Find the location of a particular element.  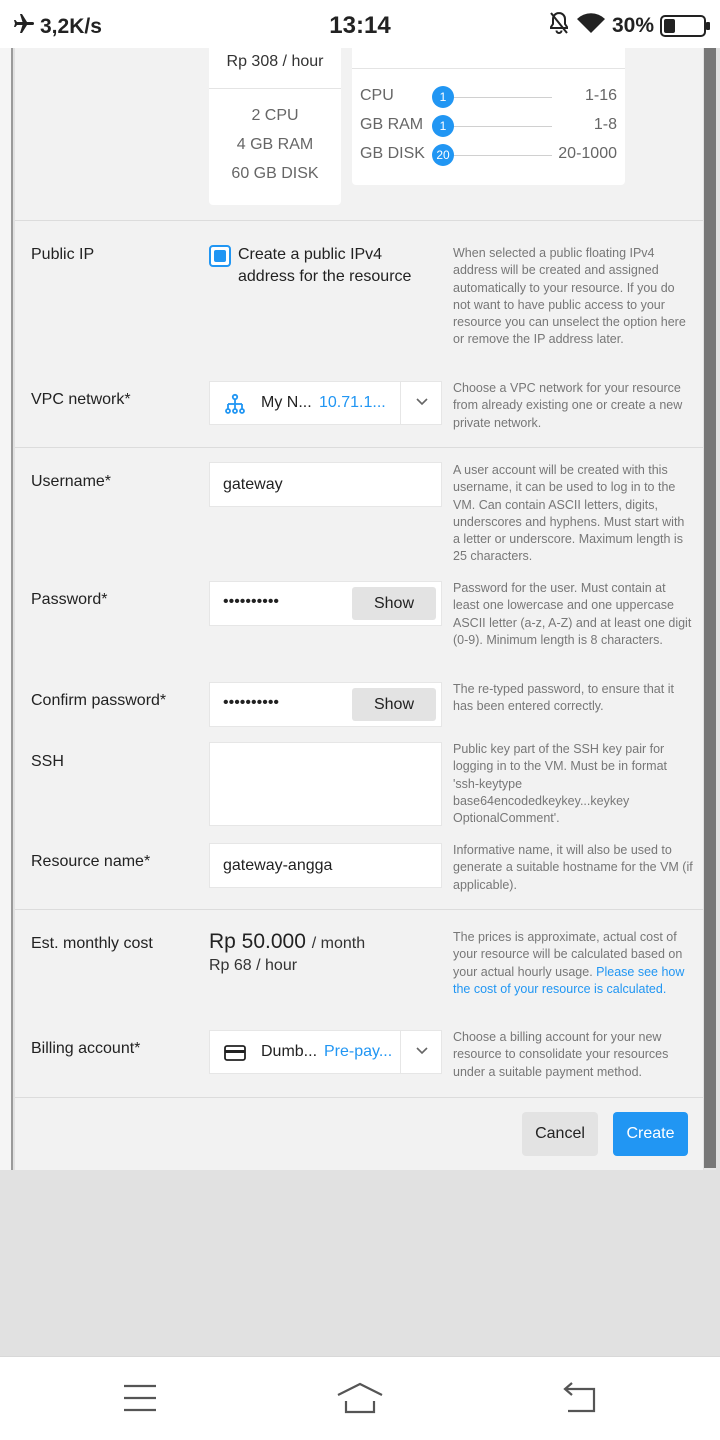

size-cpu: 2 CPU is located at coordinates (275, 115).